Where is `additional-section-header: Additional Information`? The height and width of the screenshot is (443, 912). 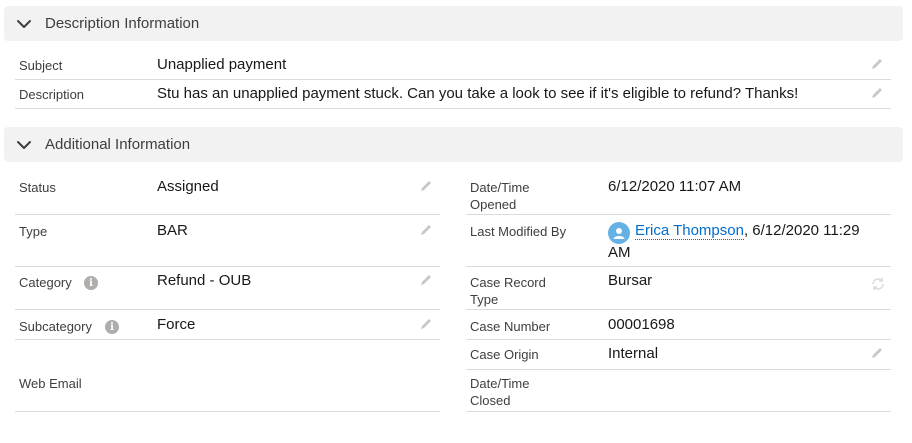 additional-section-header: Additional Information is located at coordinates (453, 144).